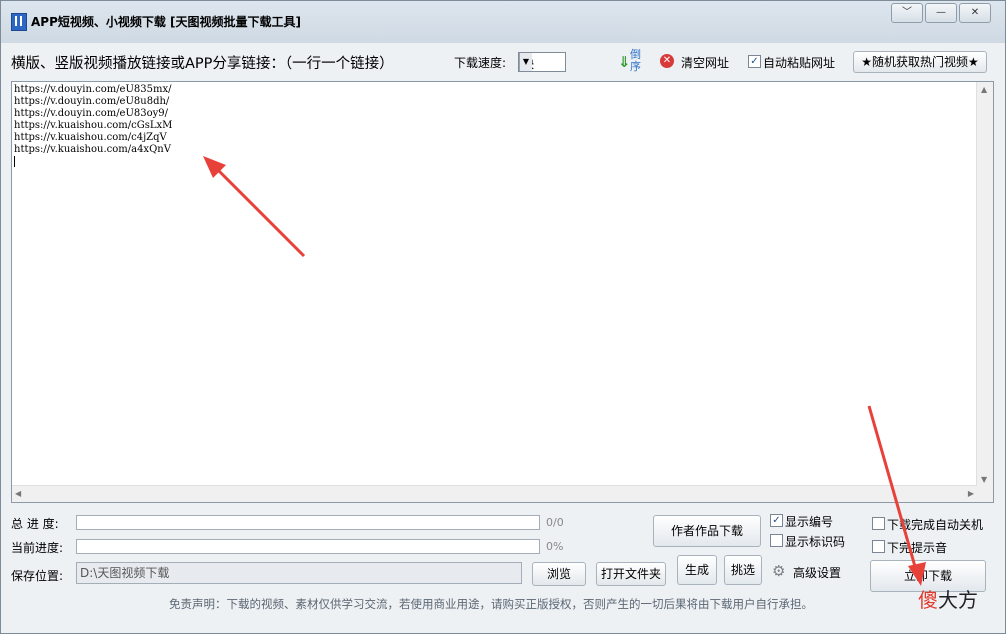  I want to click on browse-button: 浏览, so click(559, 574).